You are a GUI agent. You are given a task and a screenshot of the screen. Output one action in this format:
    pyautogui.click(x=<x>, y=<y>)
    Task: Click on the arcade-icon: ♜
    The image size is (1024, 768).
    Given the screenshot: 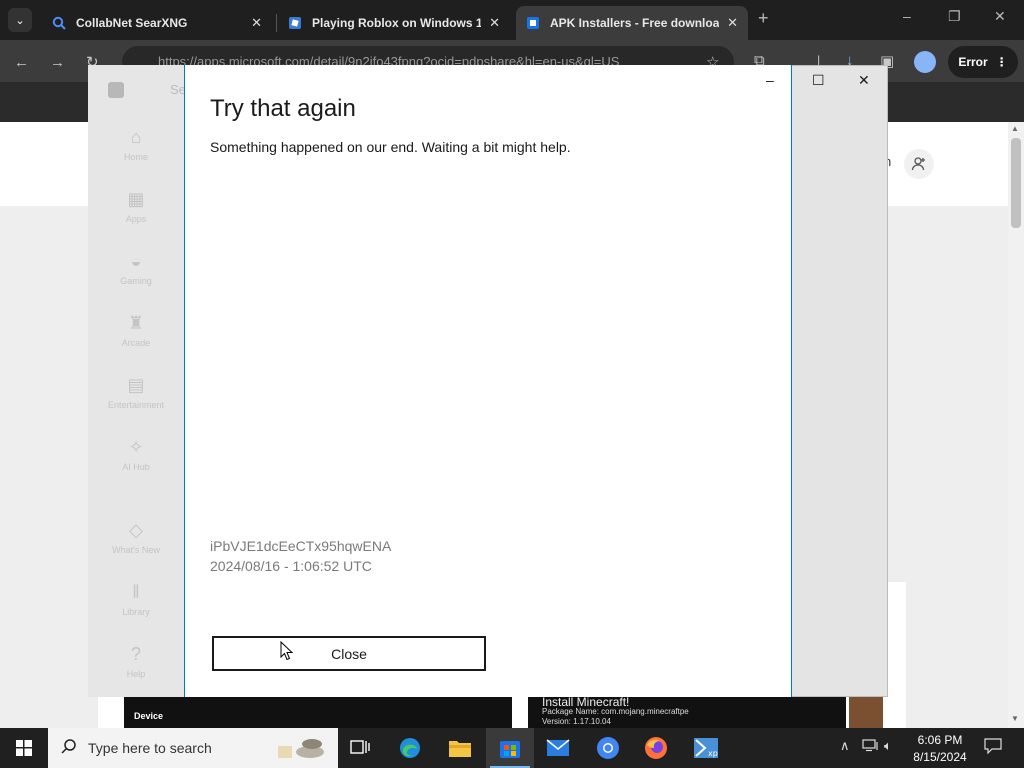 What is the action you would take?
    pyautogui.click(x=136, y=323)
    